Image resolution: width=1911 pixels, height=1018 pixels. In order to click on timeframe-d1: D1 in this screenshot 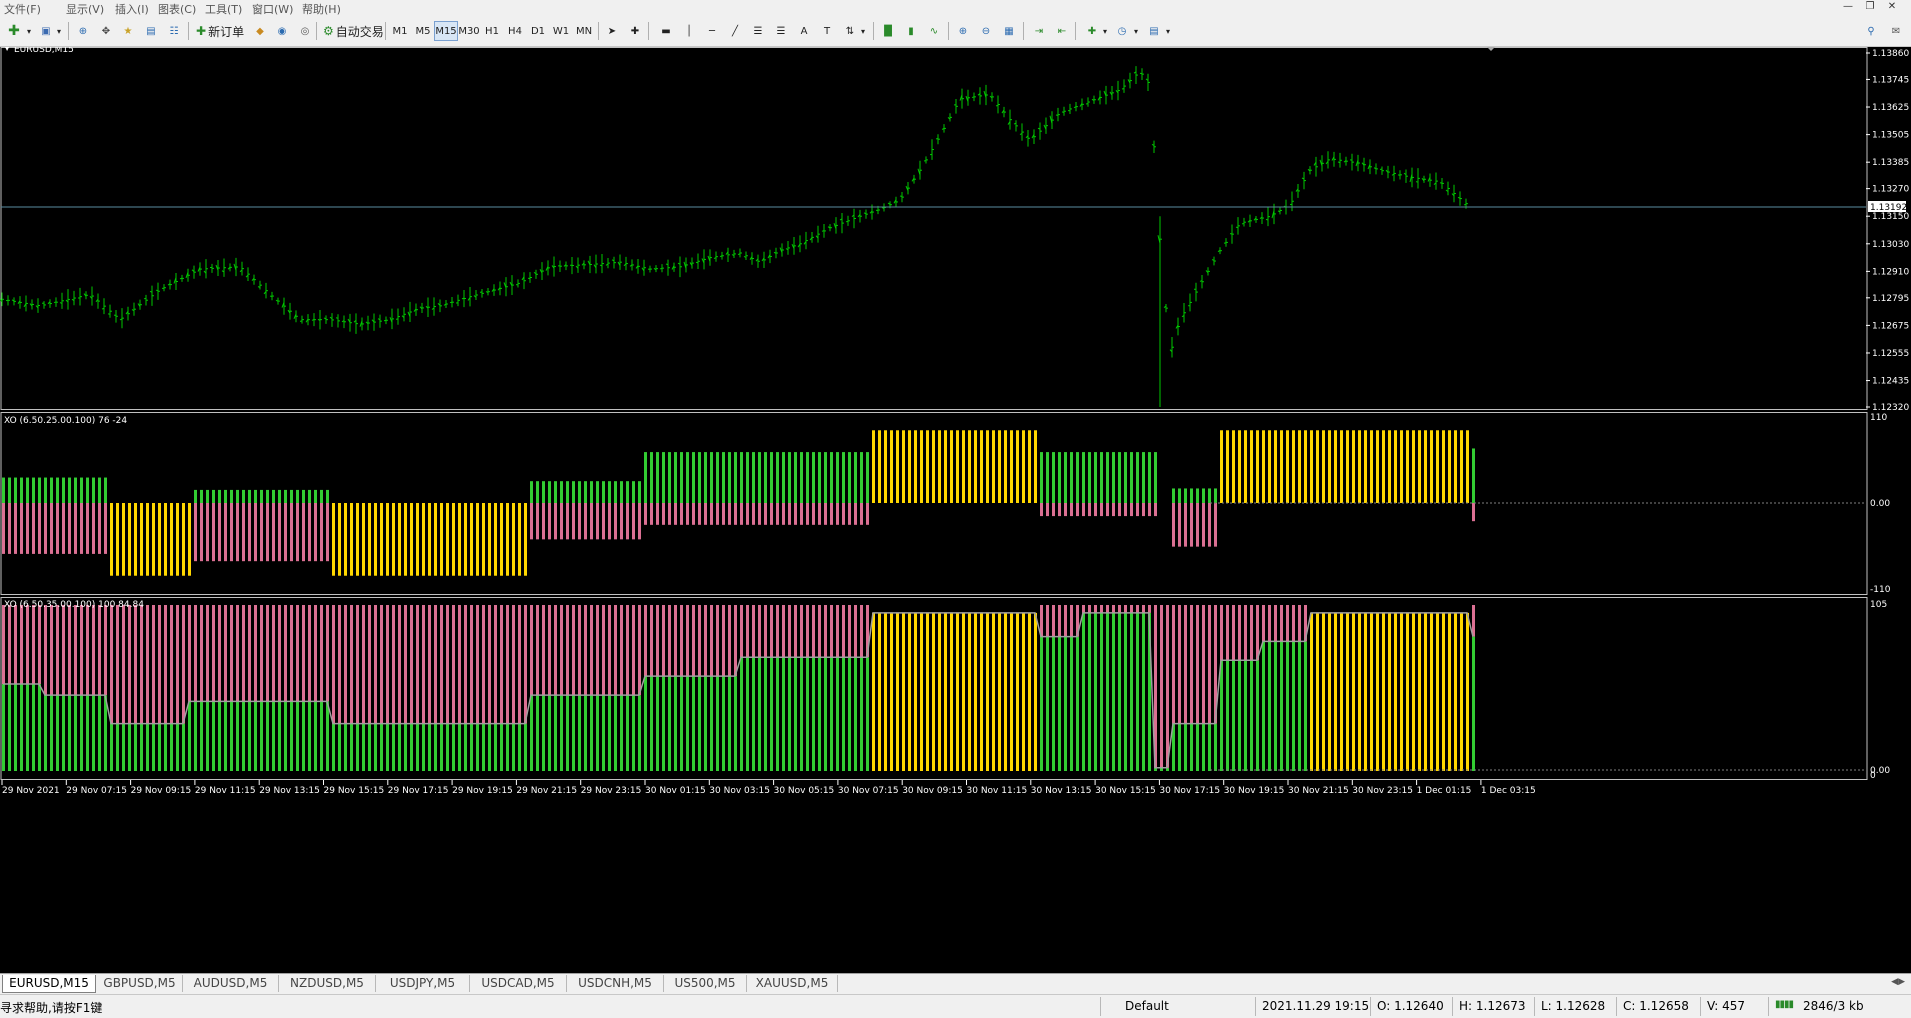, I will do `click(538, 31)`.